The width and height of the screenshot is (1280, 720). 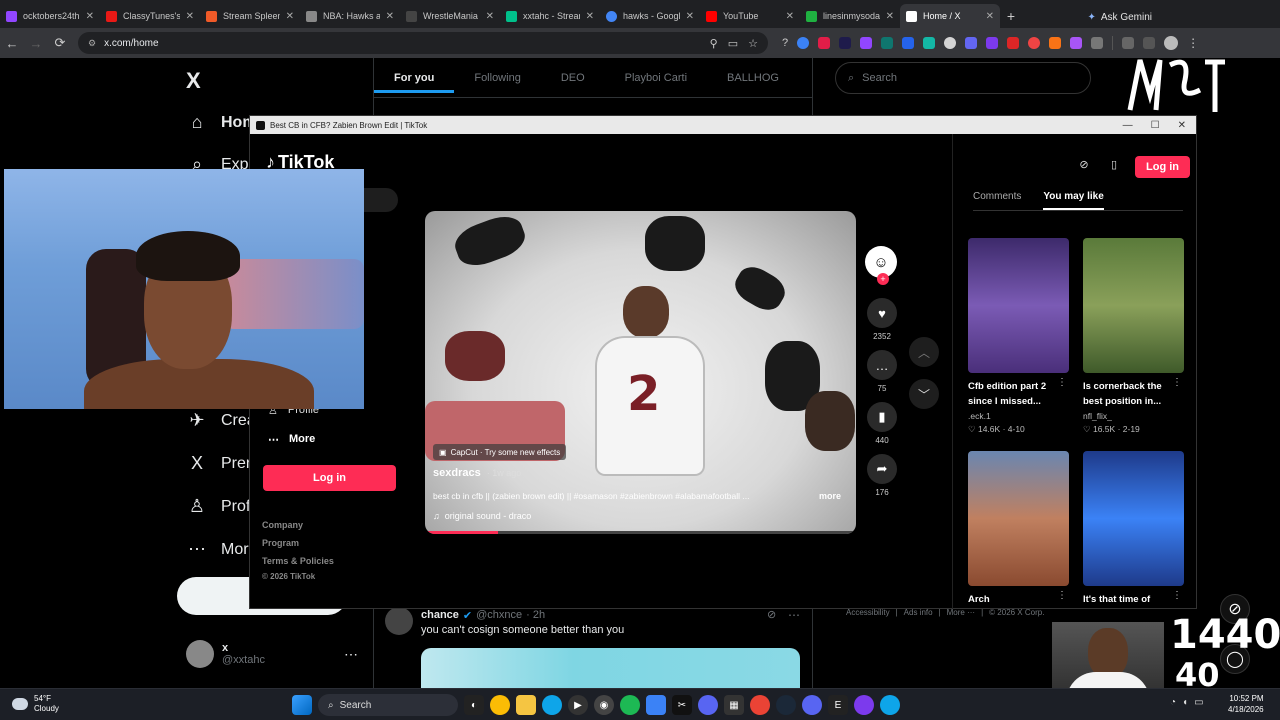 What do you see at coordinates (830, 496) in the screenshot?
I see `description-more-button: more` at bounding box center [830, 496].